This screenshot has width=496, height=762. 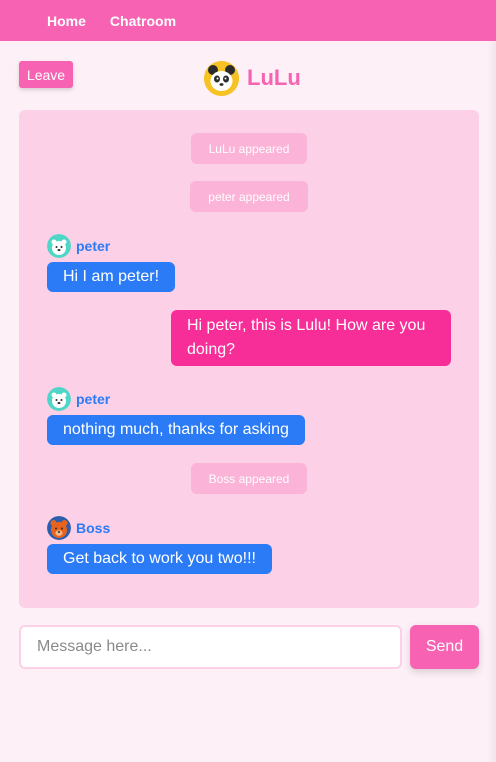 What do you see at coordinates (93, 528) in the screenshot?
I see `sender-name: Boss` at bounding box center [93, 528].